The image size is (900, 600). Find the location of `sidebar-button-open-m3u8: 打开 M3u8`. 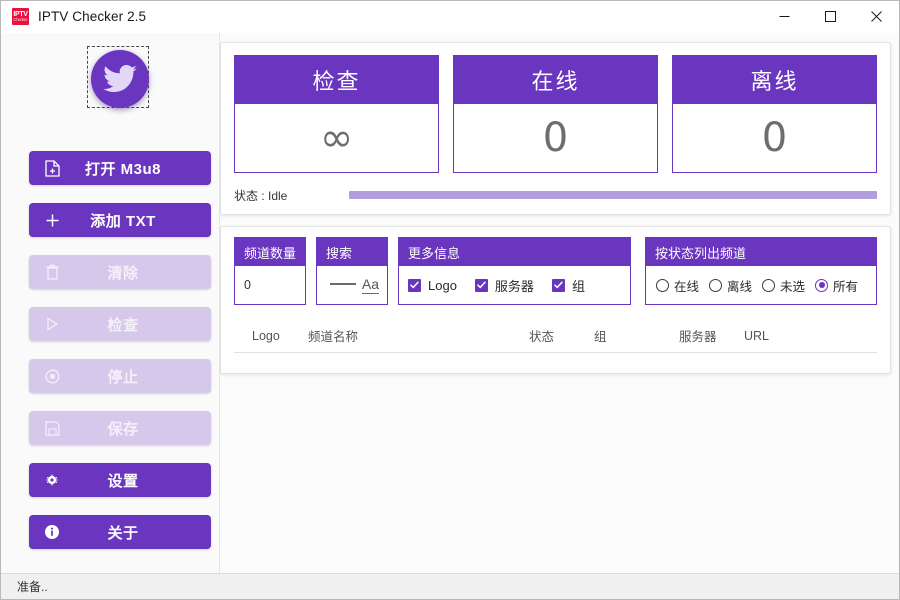

sidebar-button-open-m3u8: 打开 M3u8 is located at coordinates (120, 168).